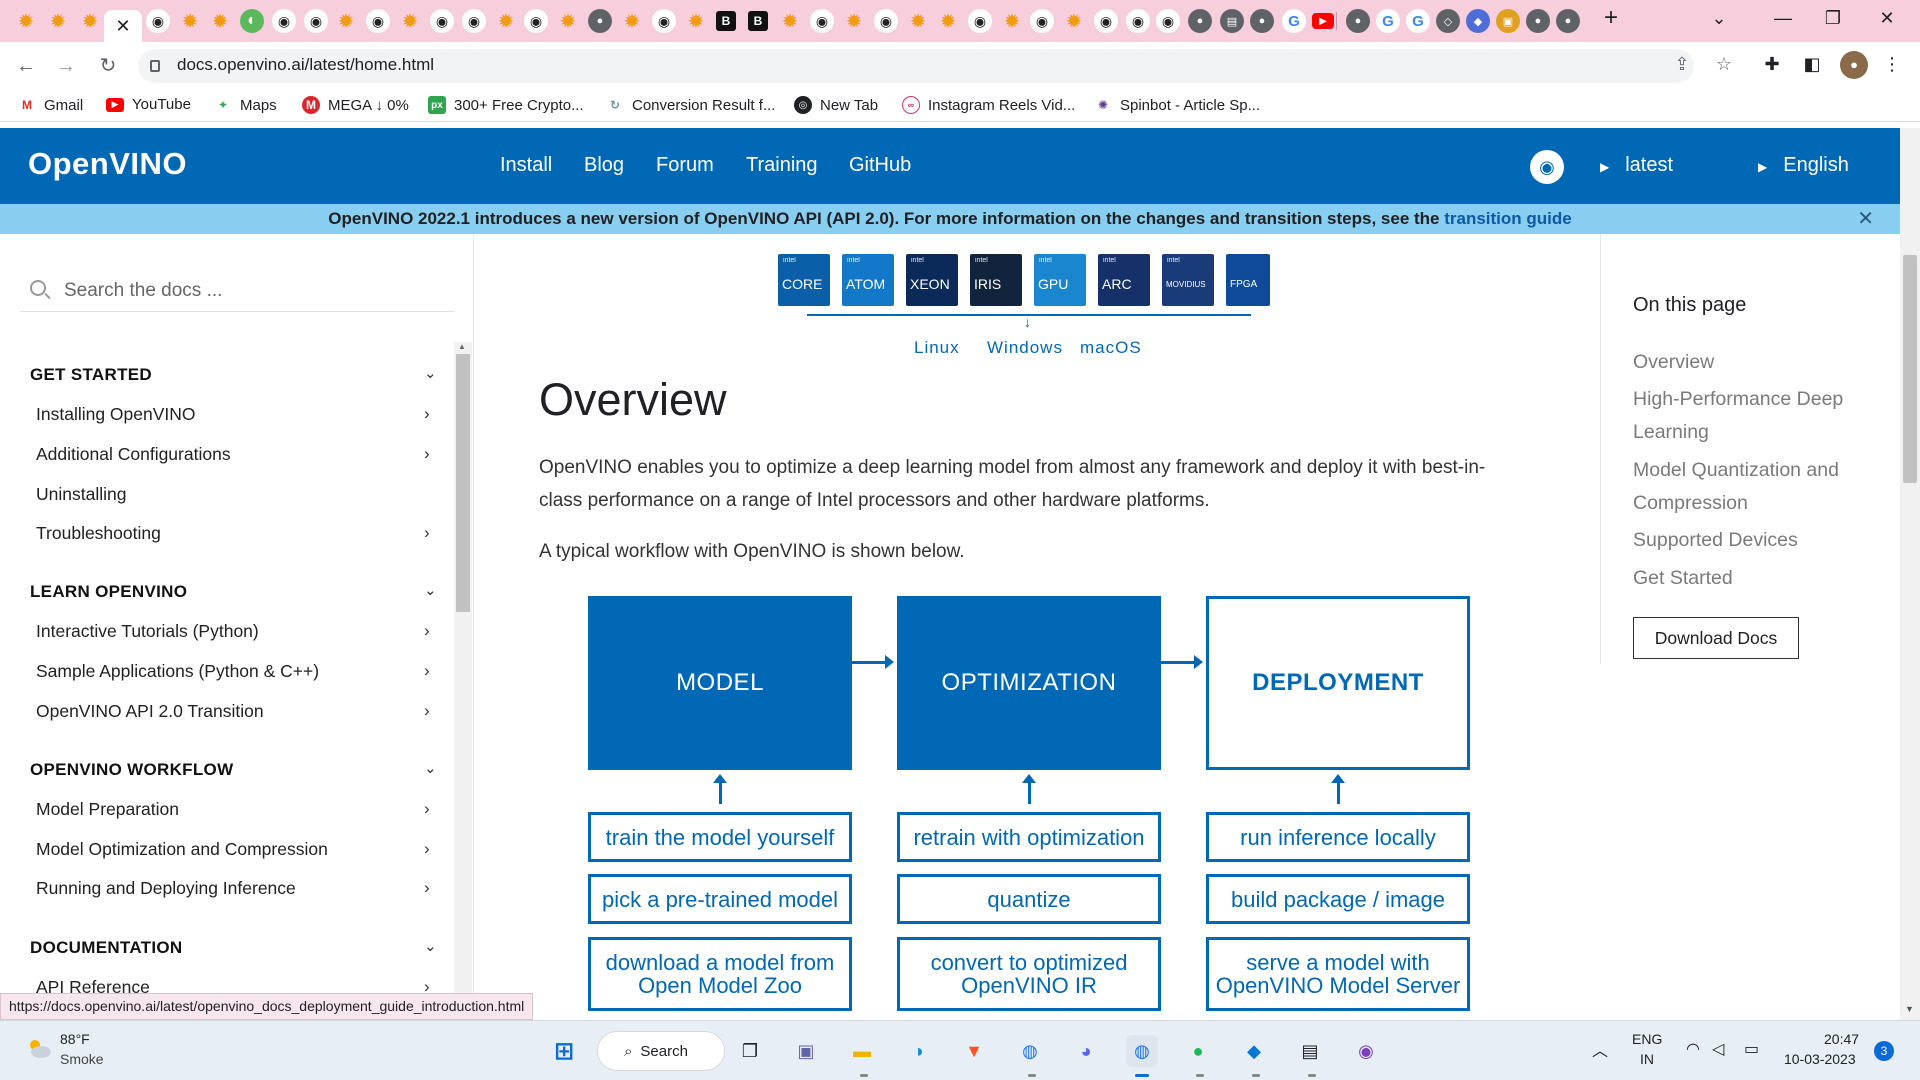 The image size is (1920, 1080). What do you see at coordinates (1448, 21) in the screenshot?
I see `tab-favicon-cube-icon: ◇` at bounding box center [1448, 21].